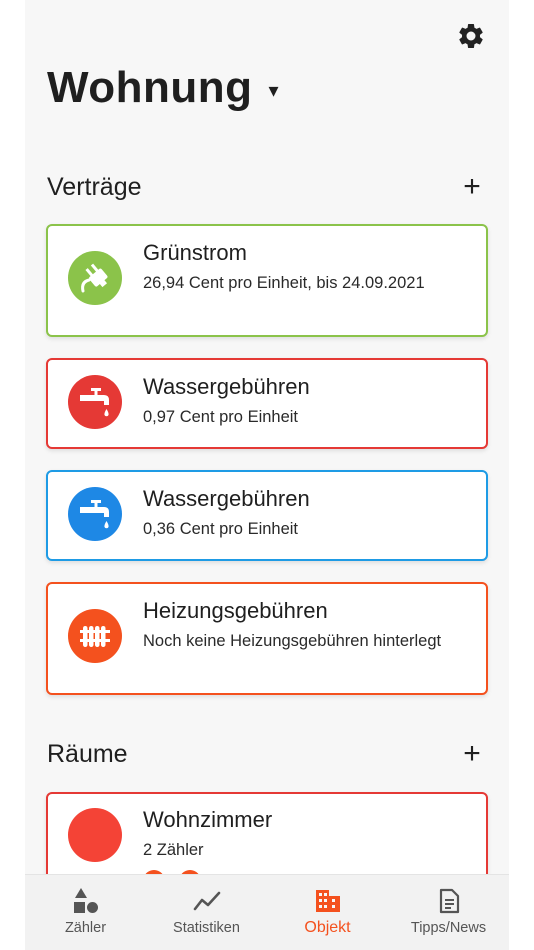 This screenshot has height=950, width=534. I want to click on rooms-title: Räume, so click(87, 753).